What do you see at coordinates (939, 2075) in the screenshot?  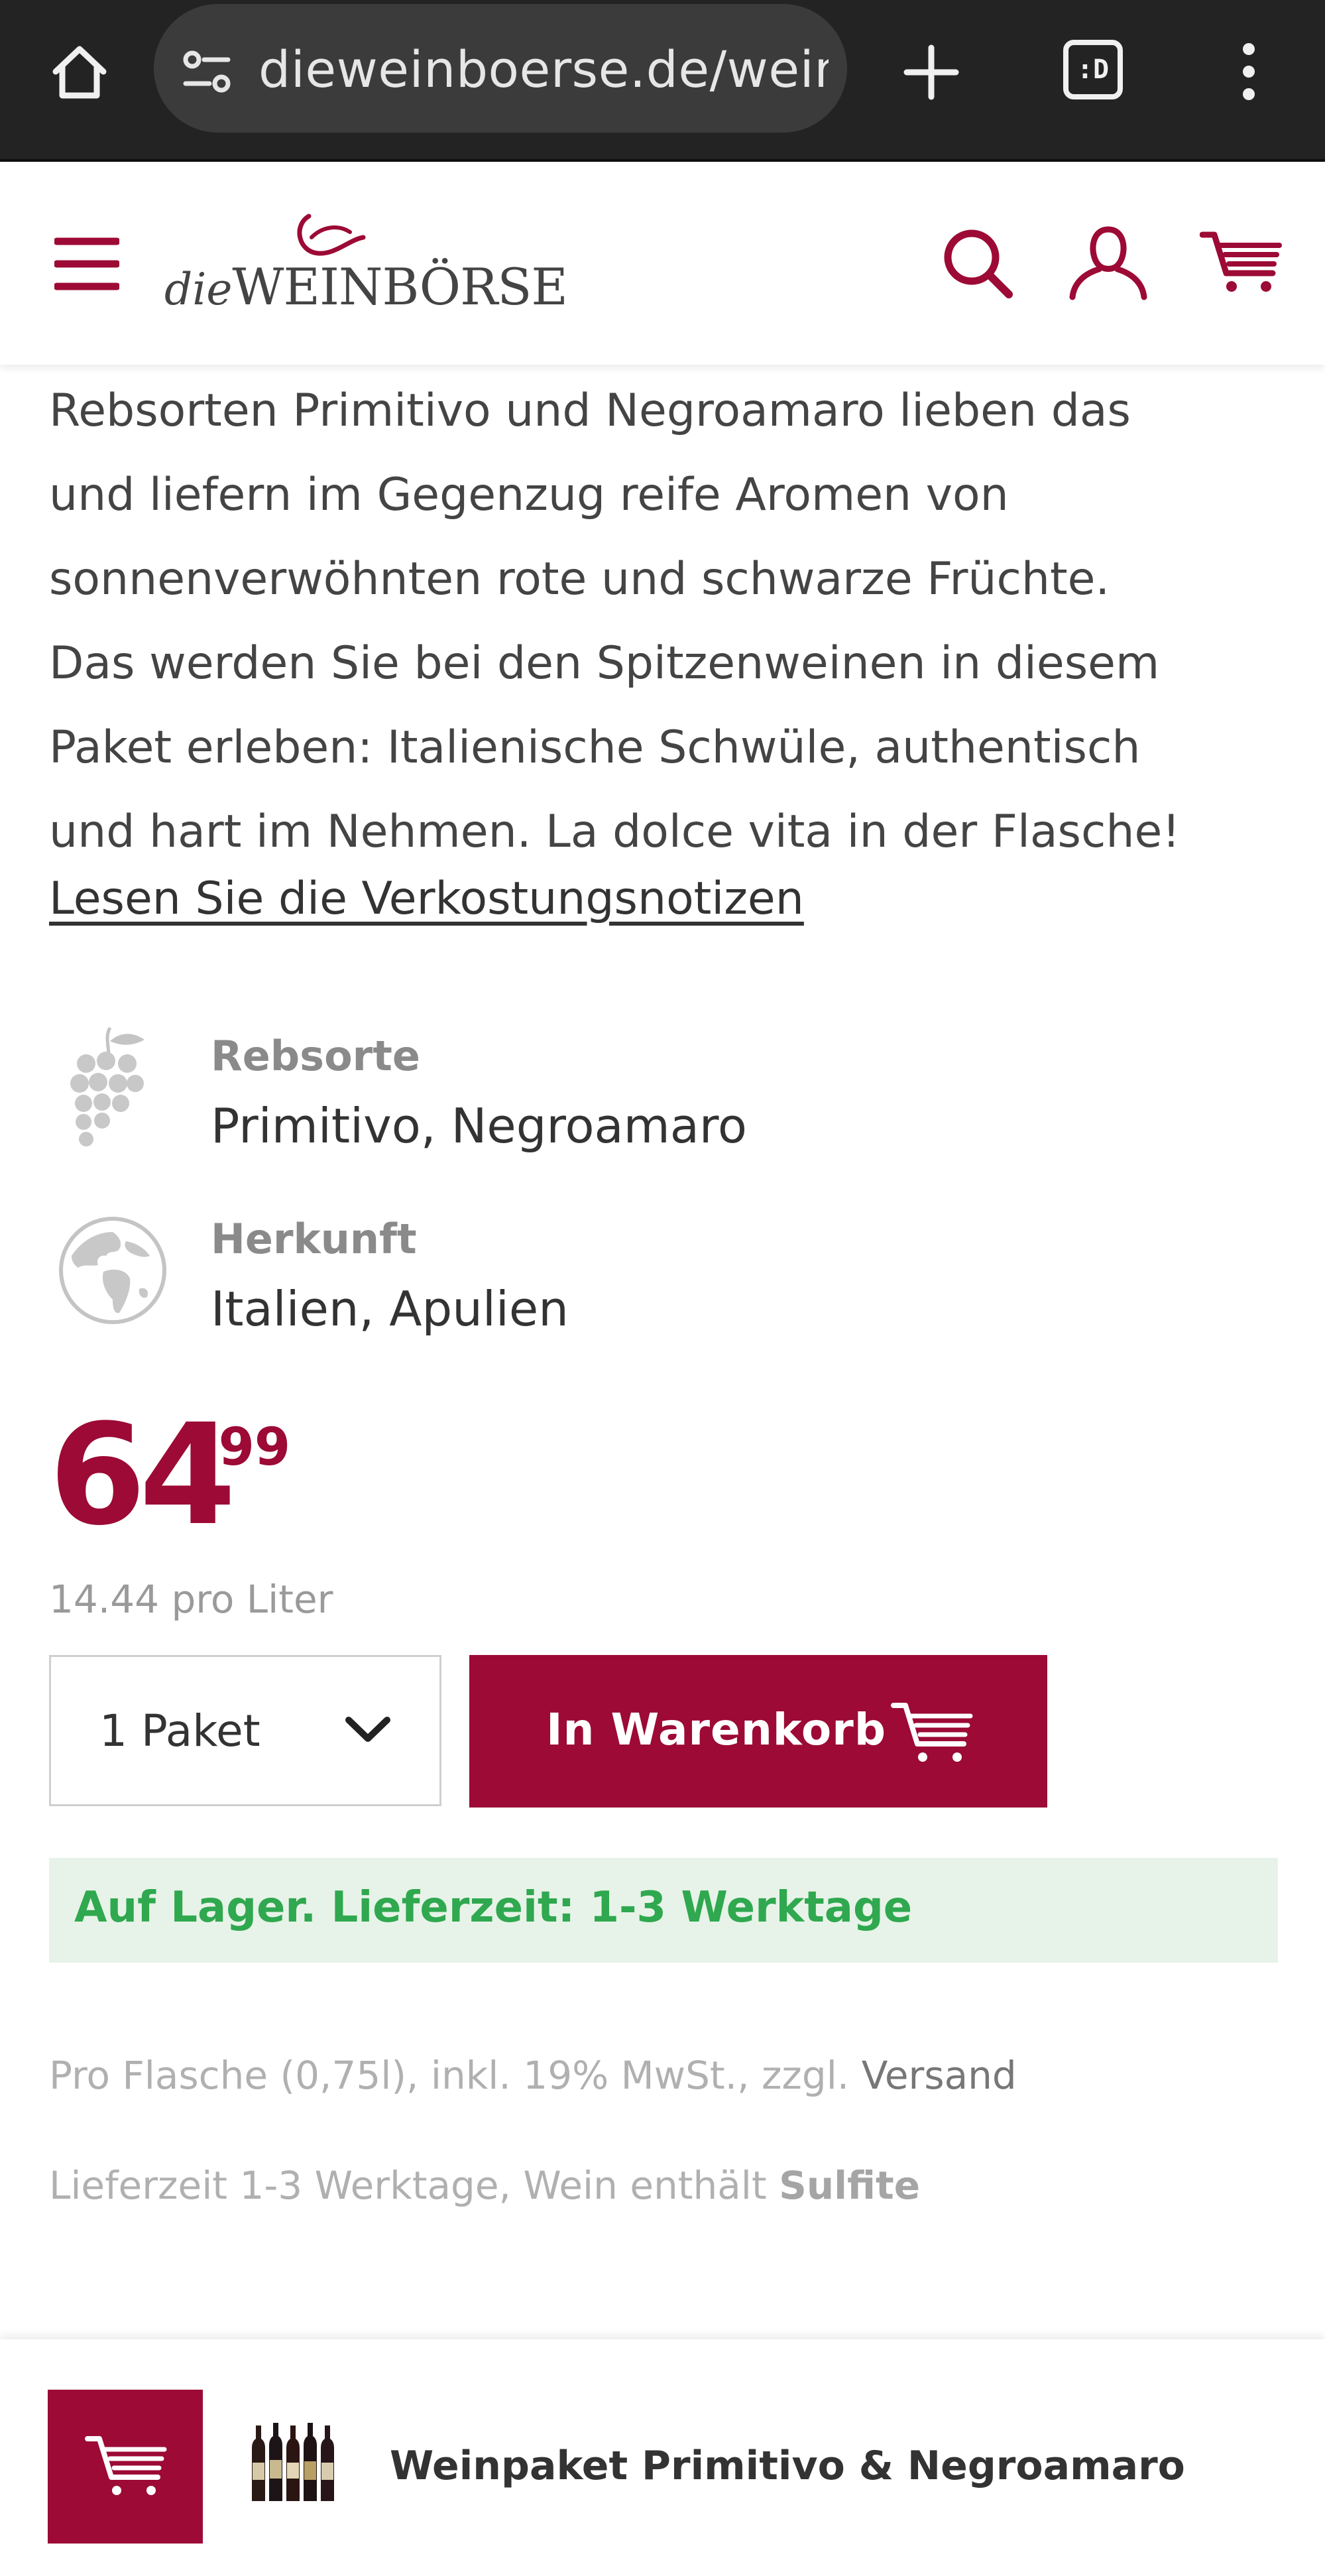 I see `shipping-link: Versand` at bounding box center [939, 2075].